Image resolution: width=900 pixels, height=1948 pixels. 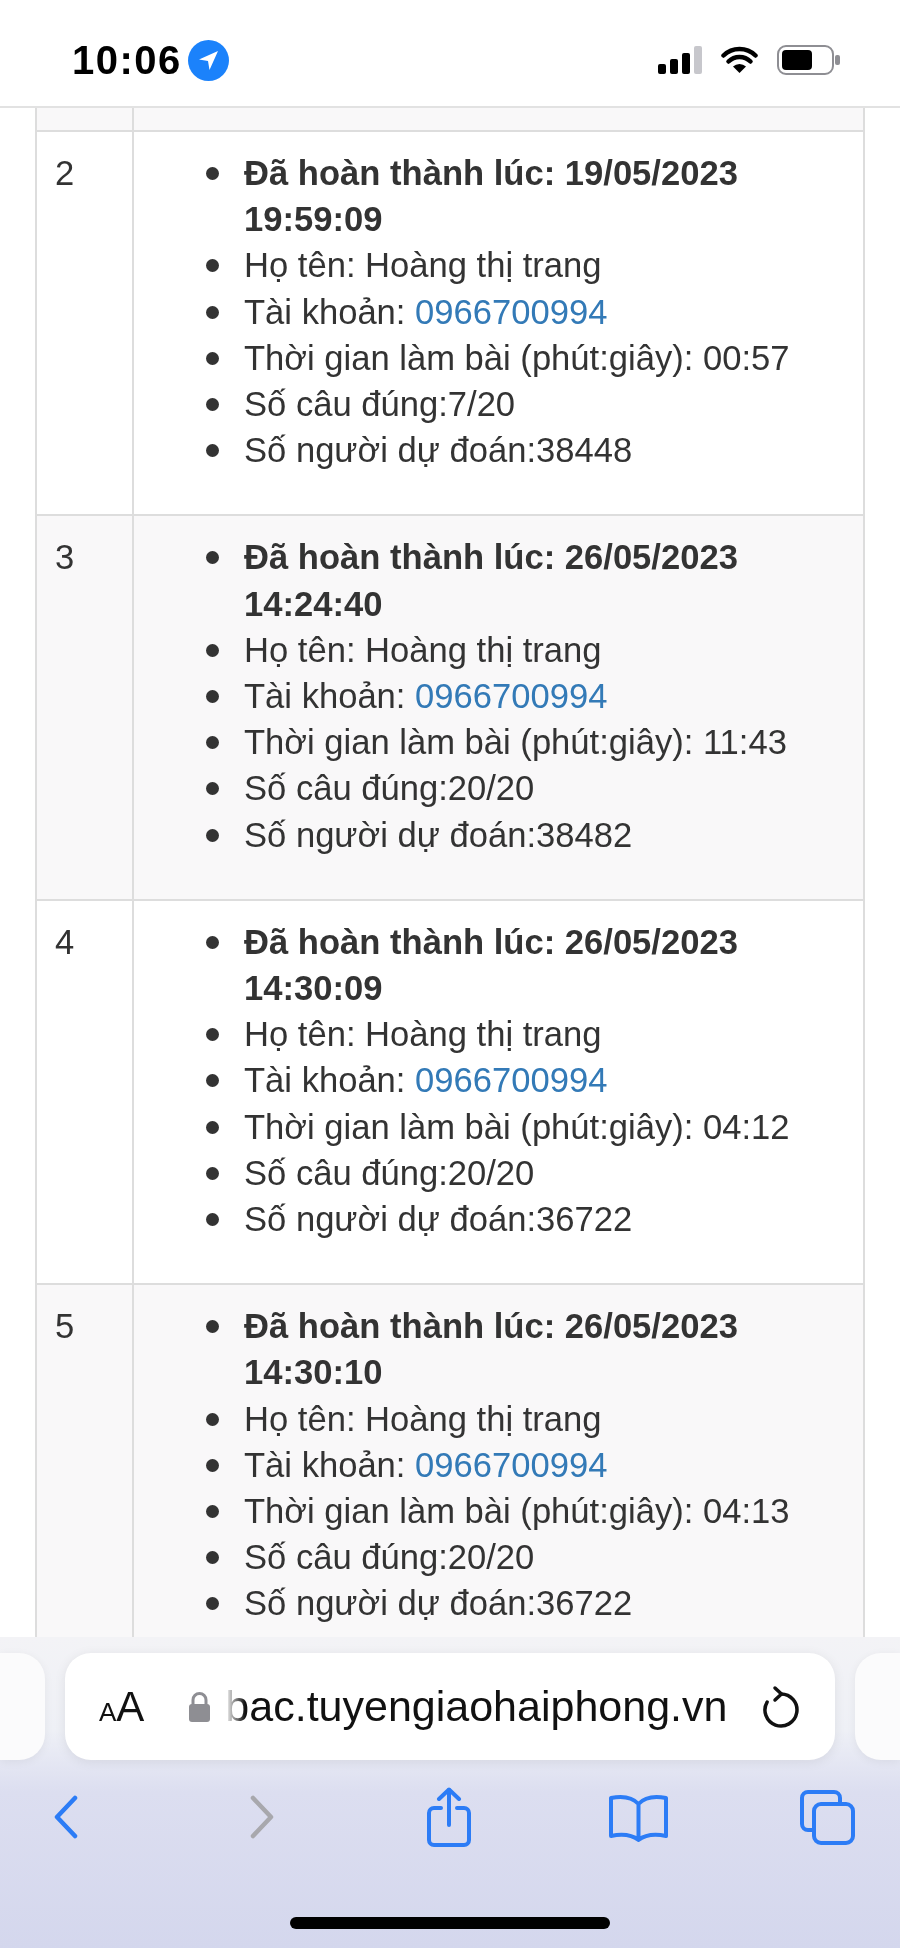 I want to click on url-text: bac.tuyengiaohaiphong.vn, so click(x=477, y=1706).